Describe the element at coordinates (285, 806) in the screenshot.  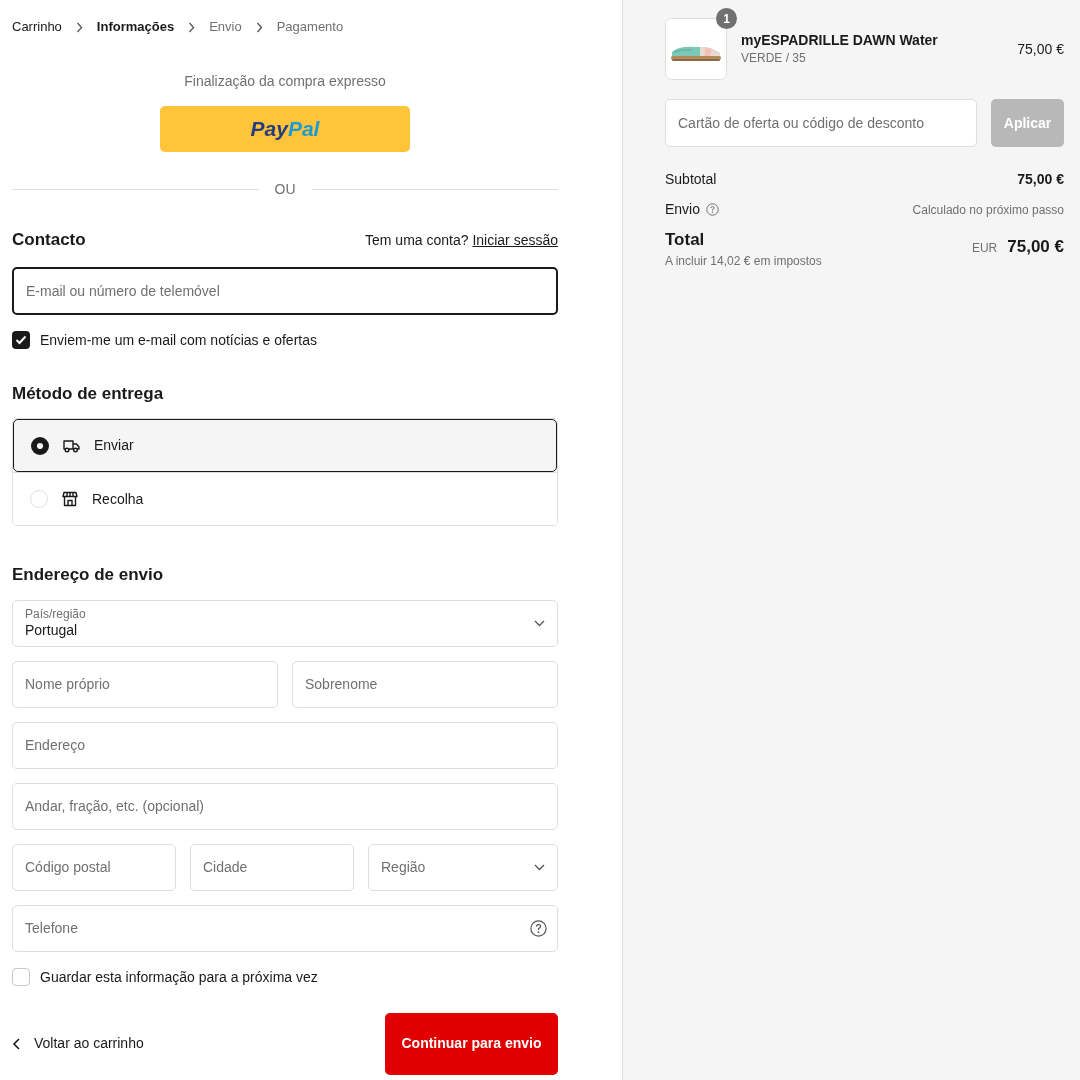
I see `input-field: Andar, fração, etc. (opcional)` at that location.